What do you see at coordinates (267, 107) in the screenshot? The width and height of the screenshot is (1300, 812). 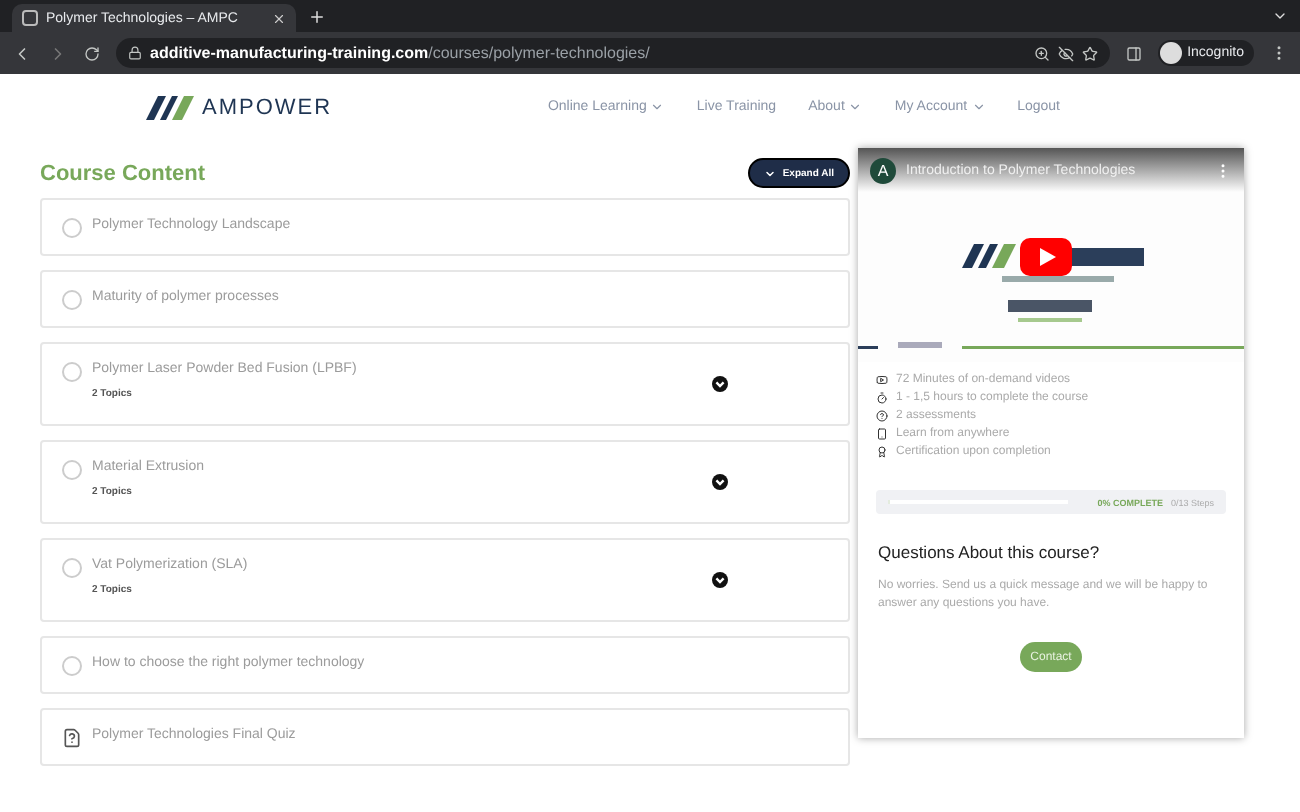 I see `site-logo: AMPOWER` at bounding box center [267, 107].